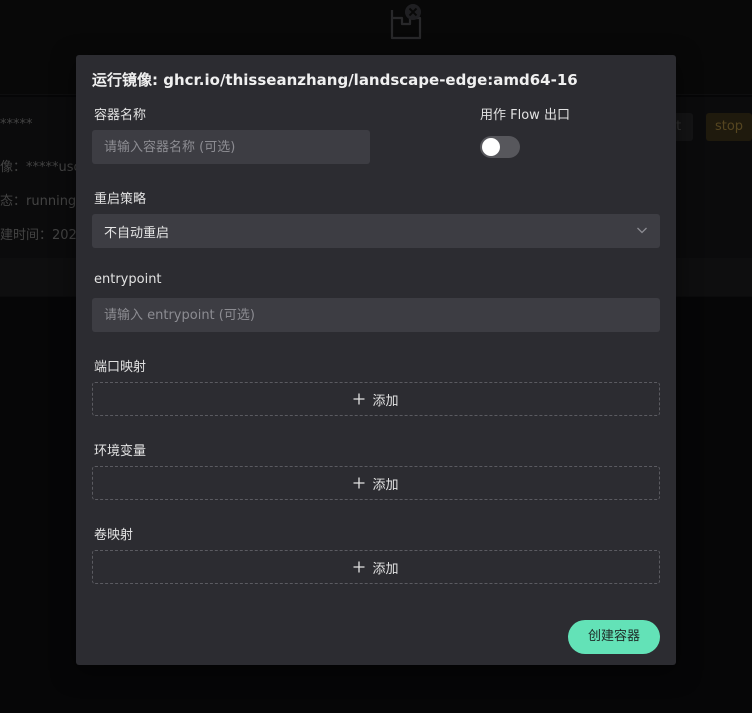 Image resolution: width=752 pixels, height=713 pixels. What do you see at coordinates (376, 231) in the screenshot?
I see `restart-policy-select: 不自动重启` at bounding box center [376, 231].